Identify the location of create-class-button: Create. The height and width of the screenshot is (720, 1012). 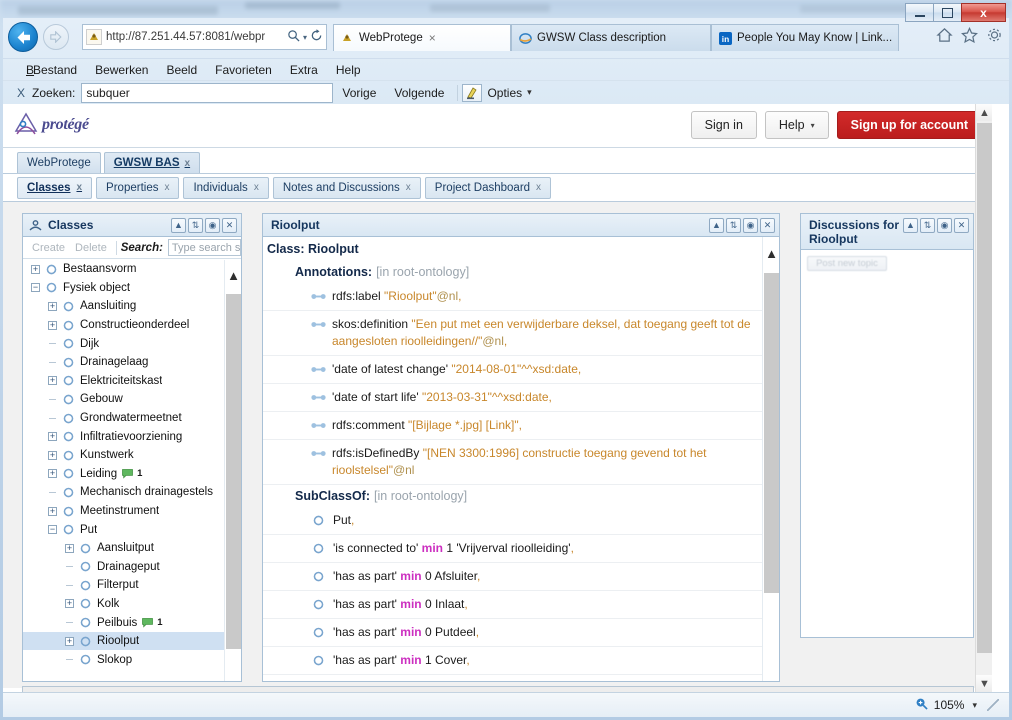
(48, 248).